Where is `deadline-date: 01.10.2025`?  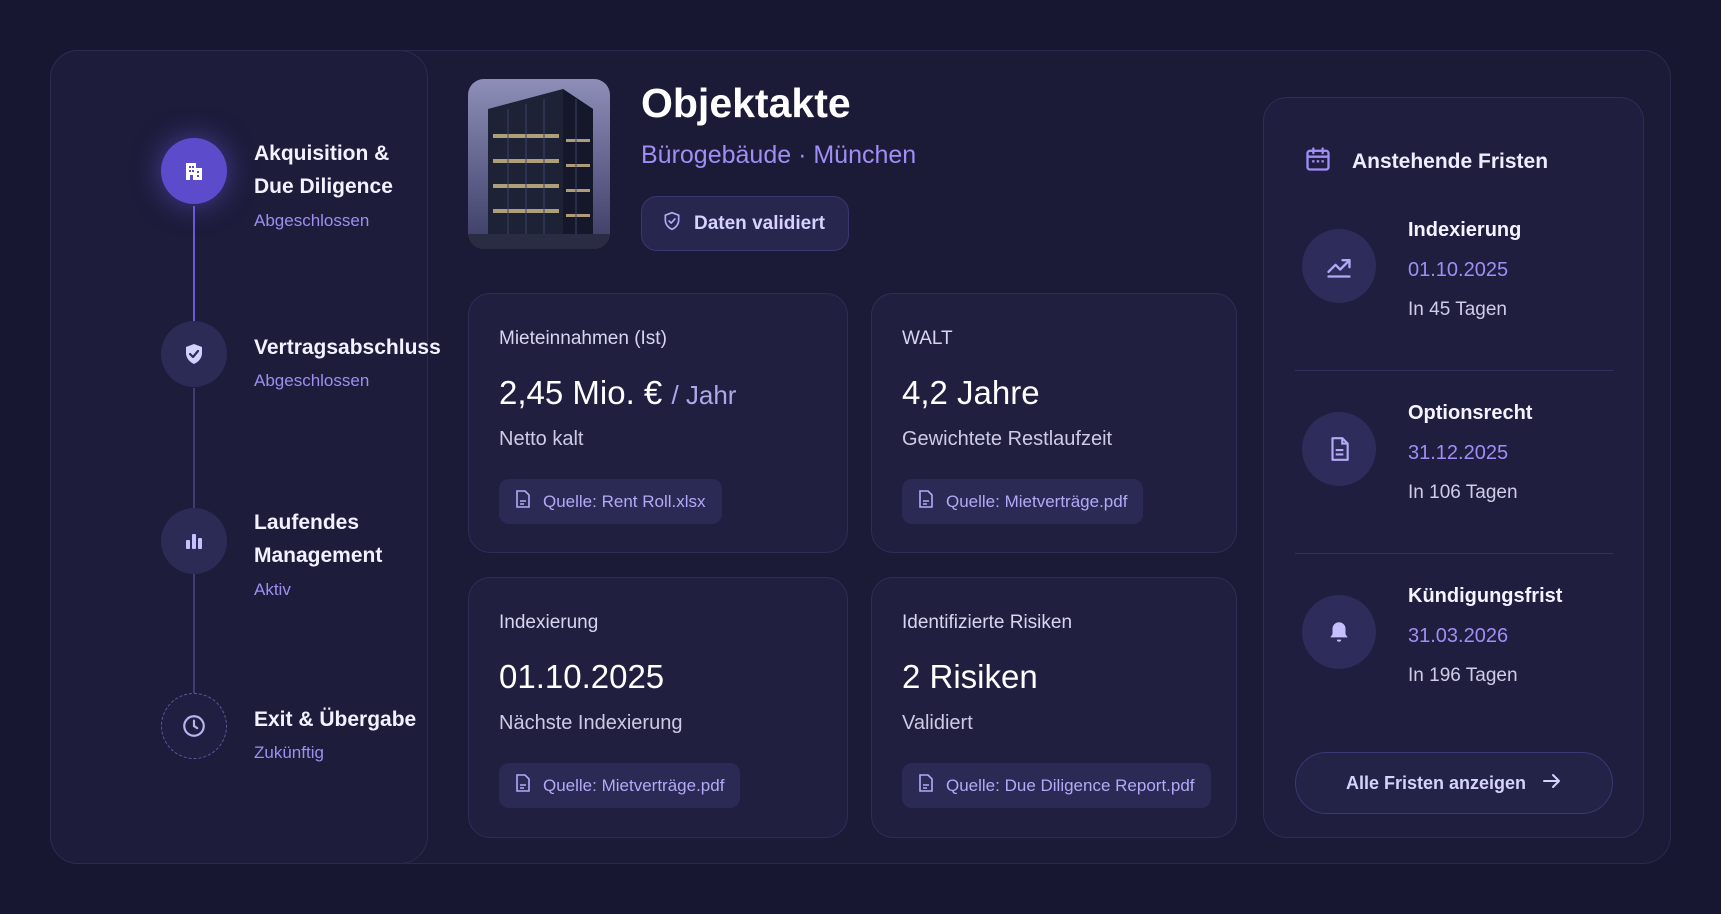 deadline-date: 01.10.2025 is located at coordinates (1458, 270).